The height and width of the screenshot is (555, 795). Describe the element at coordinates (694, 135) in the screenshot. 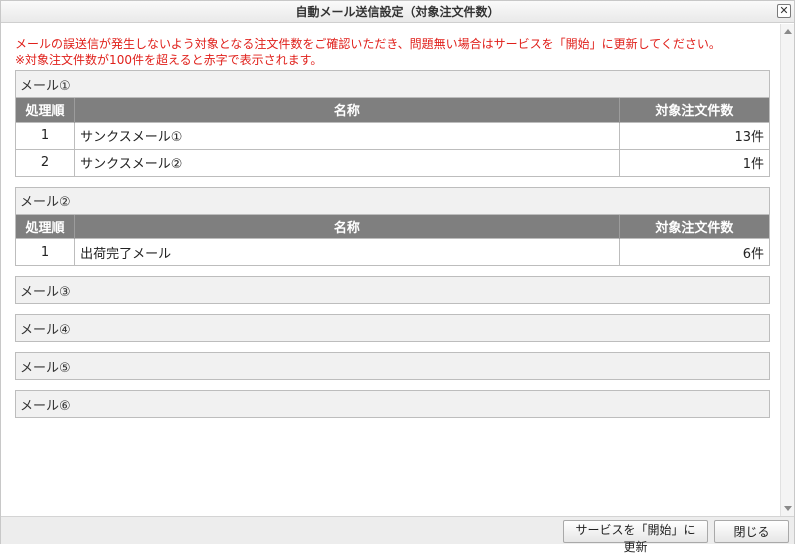

I see `cell-count: 13件` at that location.